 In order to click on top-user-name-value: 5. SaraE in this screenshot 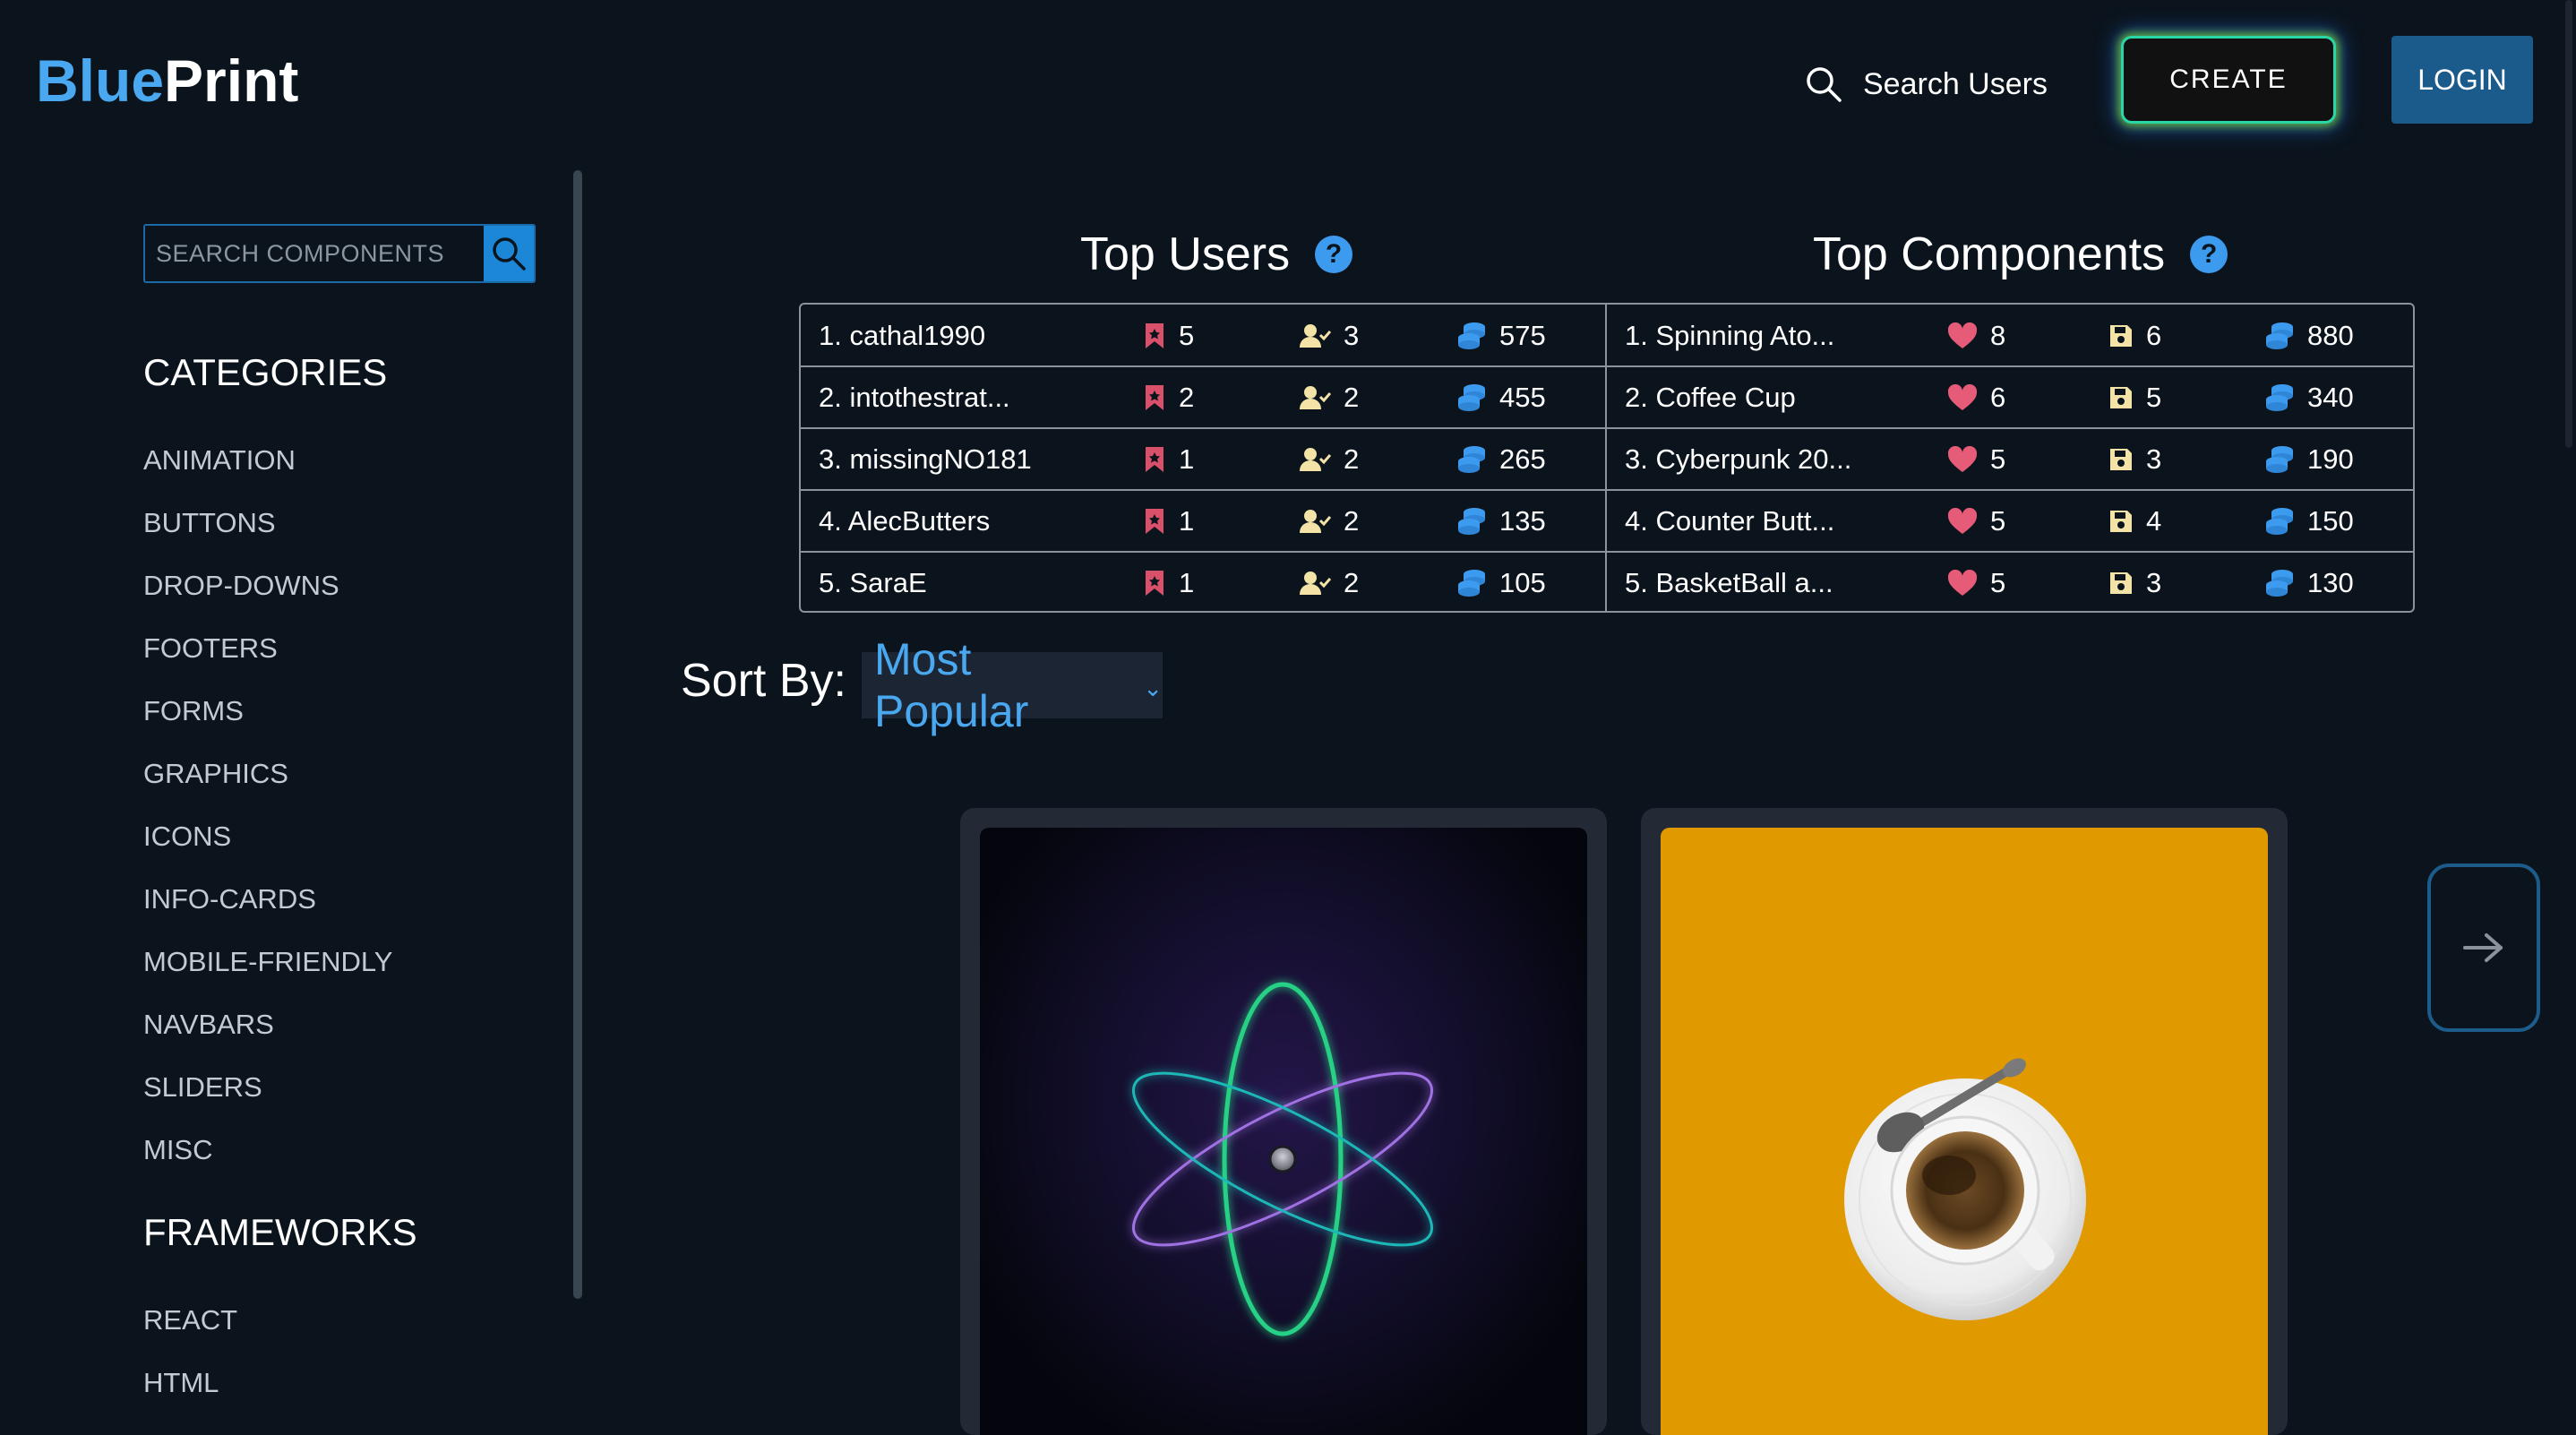, I will do `click(873, 582)`.